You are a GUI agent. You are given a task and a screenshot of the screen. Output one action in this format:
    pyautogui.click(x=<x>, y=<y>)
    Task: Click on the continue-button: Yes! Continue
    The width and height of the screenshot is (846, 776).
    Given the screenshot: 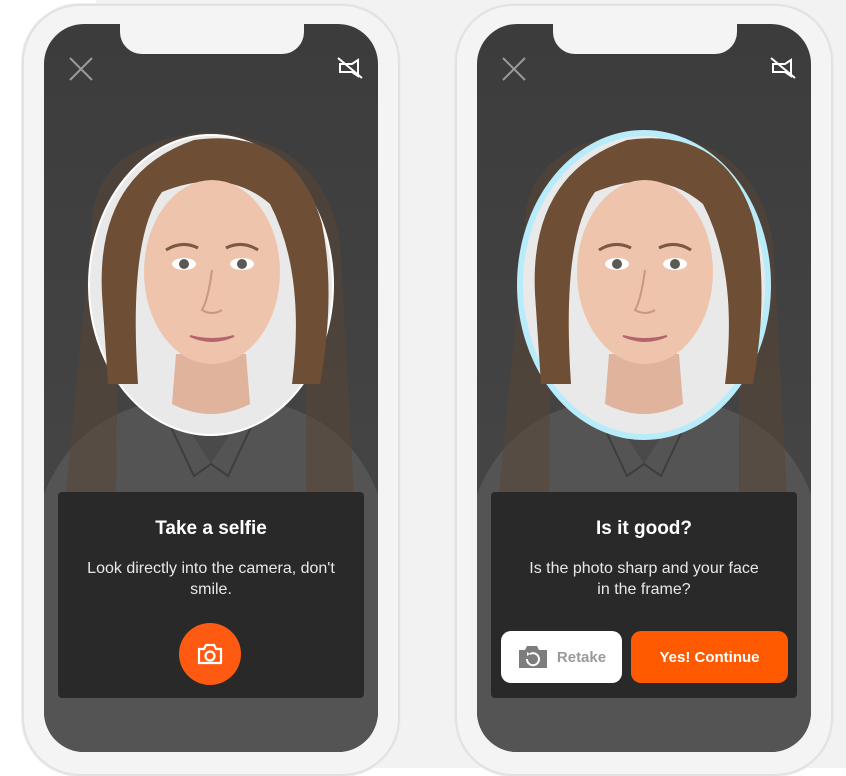 What is the action you would take?
    pyautogui.click(x=709, y=657)
    